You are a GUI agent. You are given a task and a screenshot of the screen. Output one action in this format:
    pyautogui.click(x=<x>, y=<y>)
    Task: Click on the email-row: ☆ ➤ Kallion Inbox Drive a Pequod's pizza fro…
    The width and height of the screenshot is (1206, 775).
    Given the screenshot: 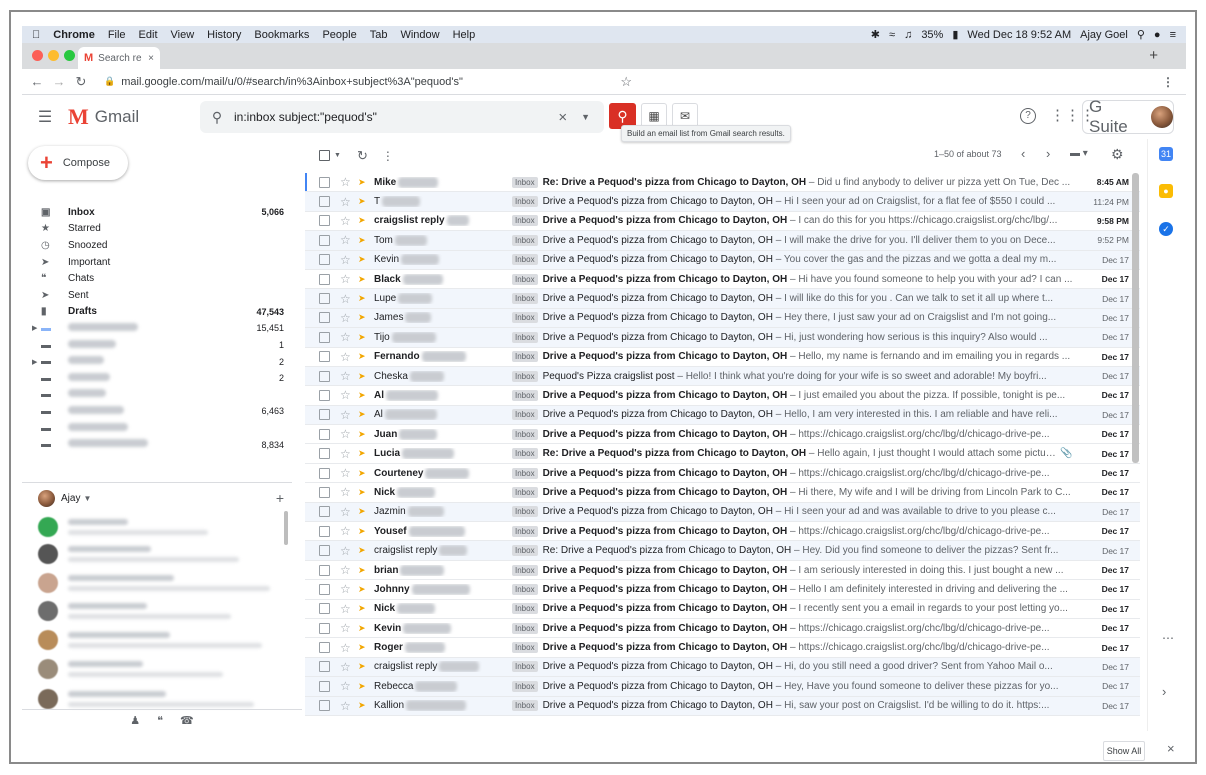 What is the action you would take?
    pyautogui.click(x=722, y=706)
    